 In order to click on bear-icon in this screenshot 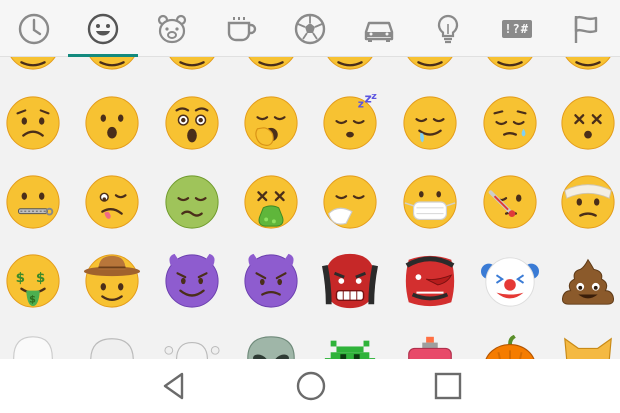, I will do `click(172, 29)`.